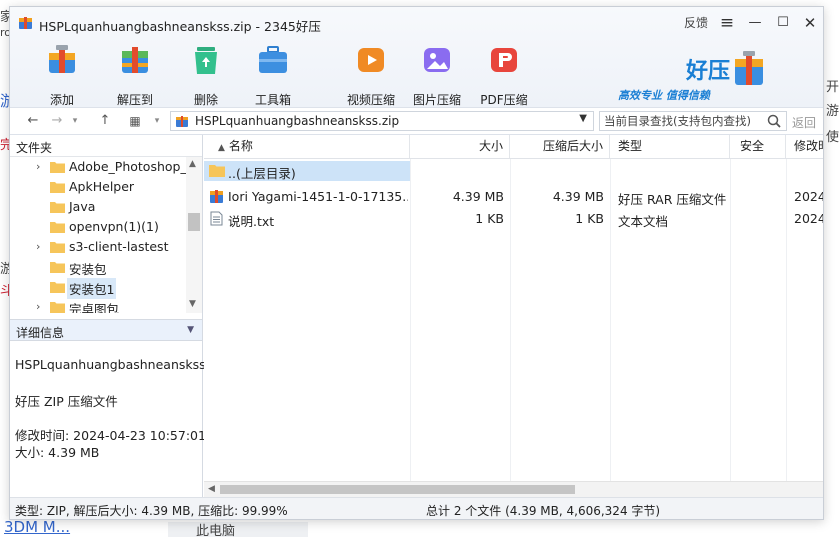 This screenshot has width=839, height=539. I want to click on column-modified: 修改时, so click(804, 146).